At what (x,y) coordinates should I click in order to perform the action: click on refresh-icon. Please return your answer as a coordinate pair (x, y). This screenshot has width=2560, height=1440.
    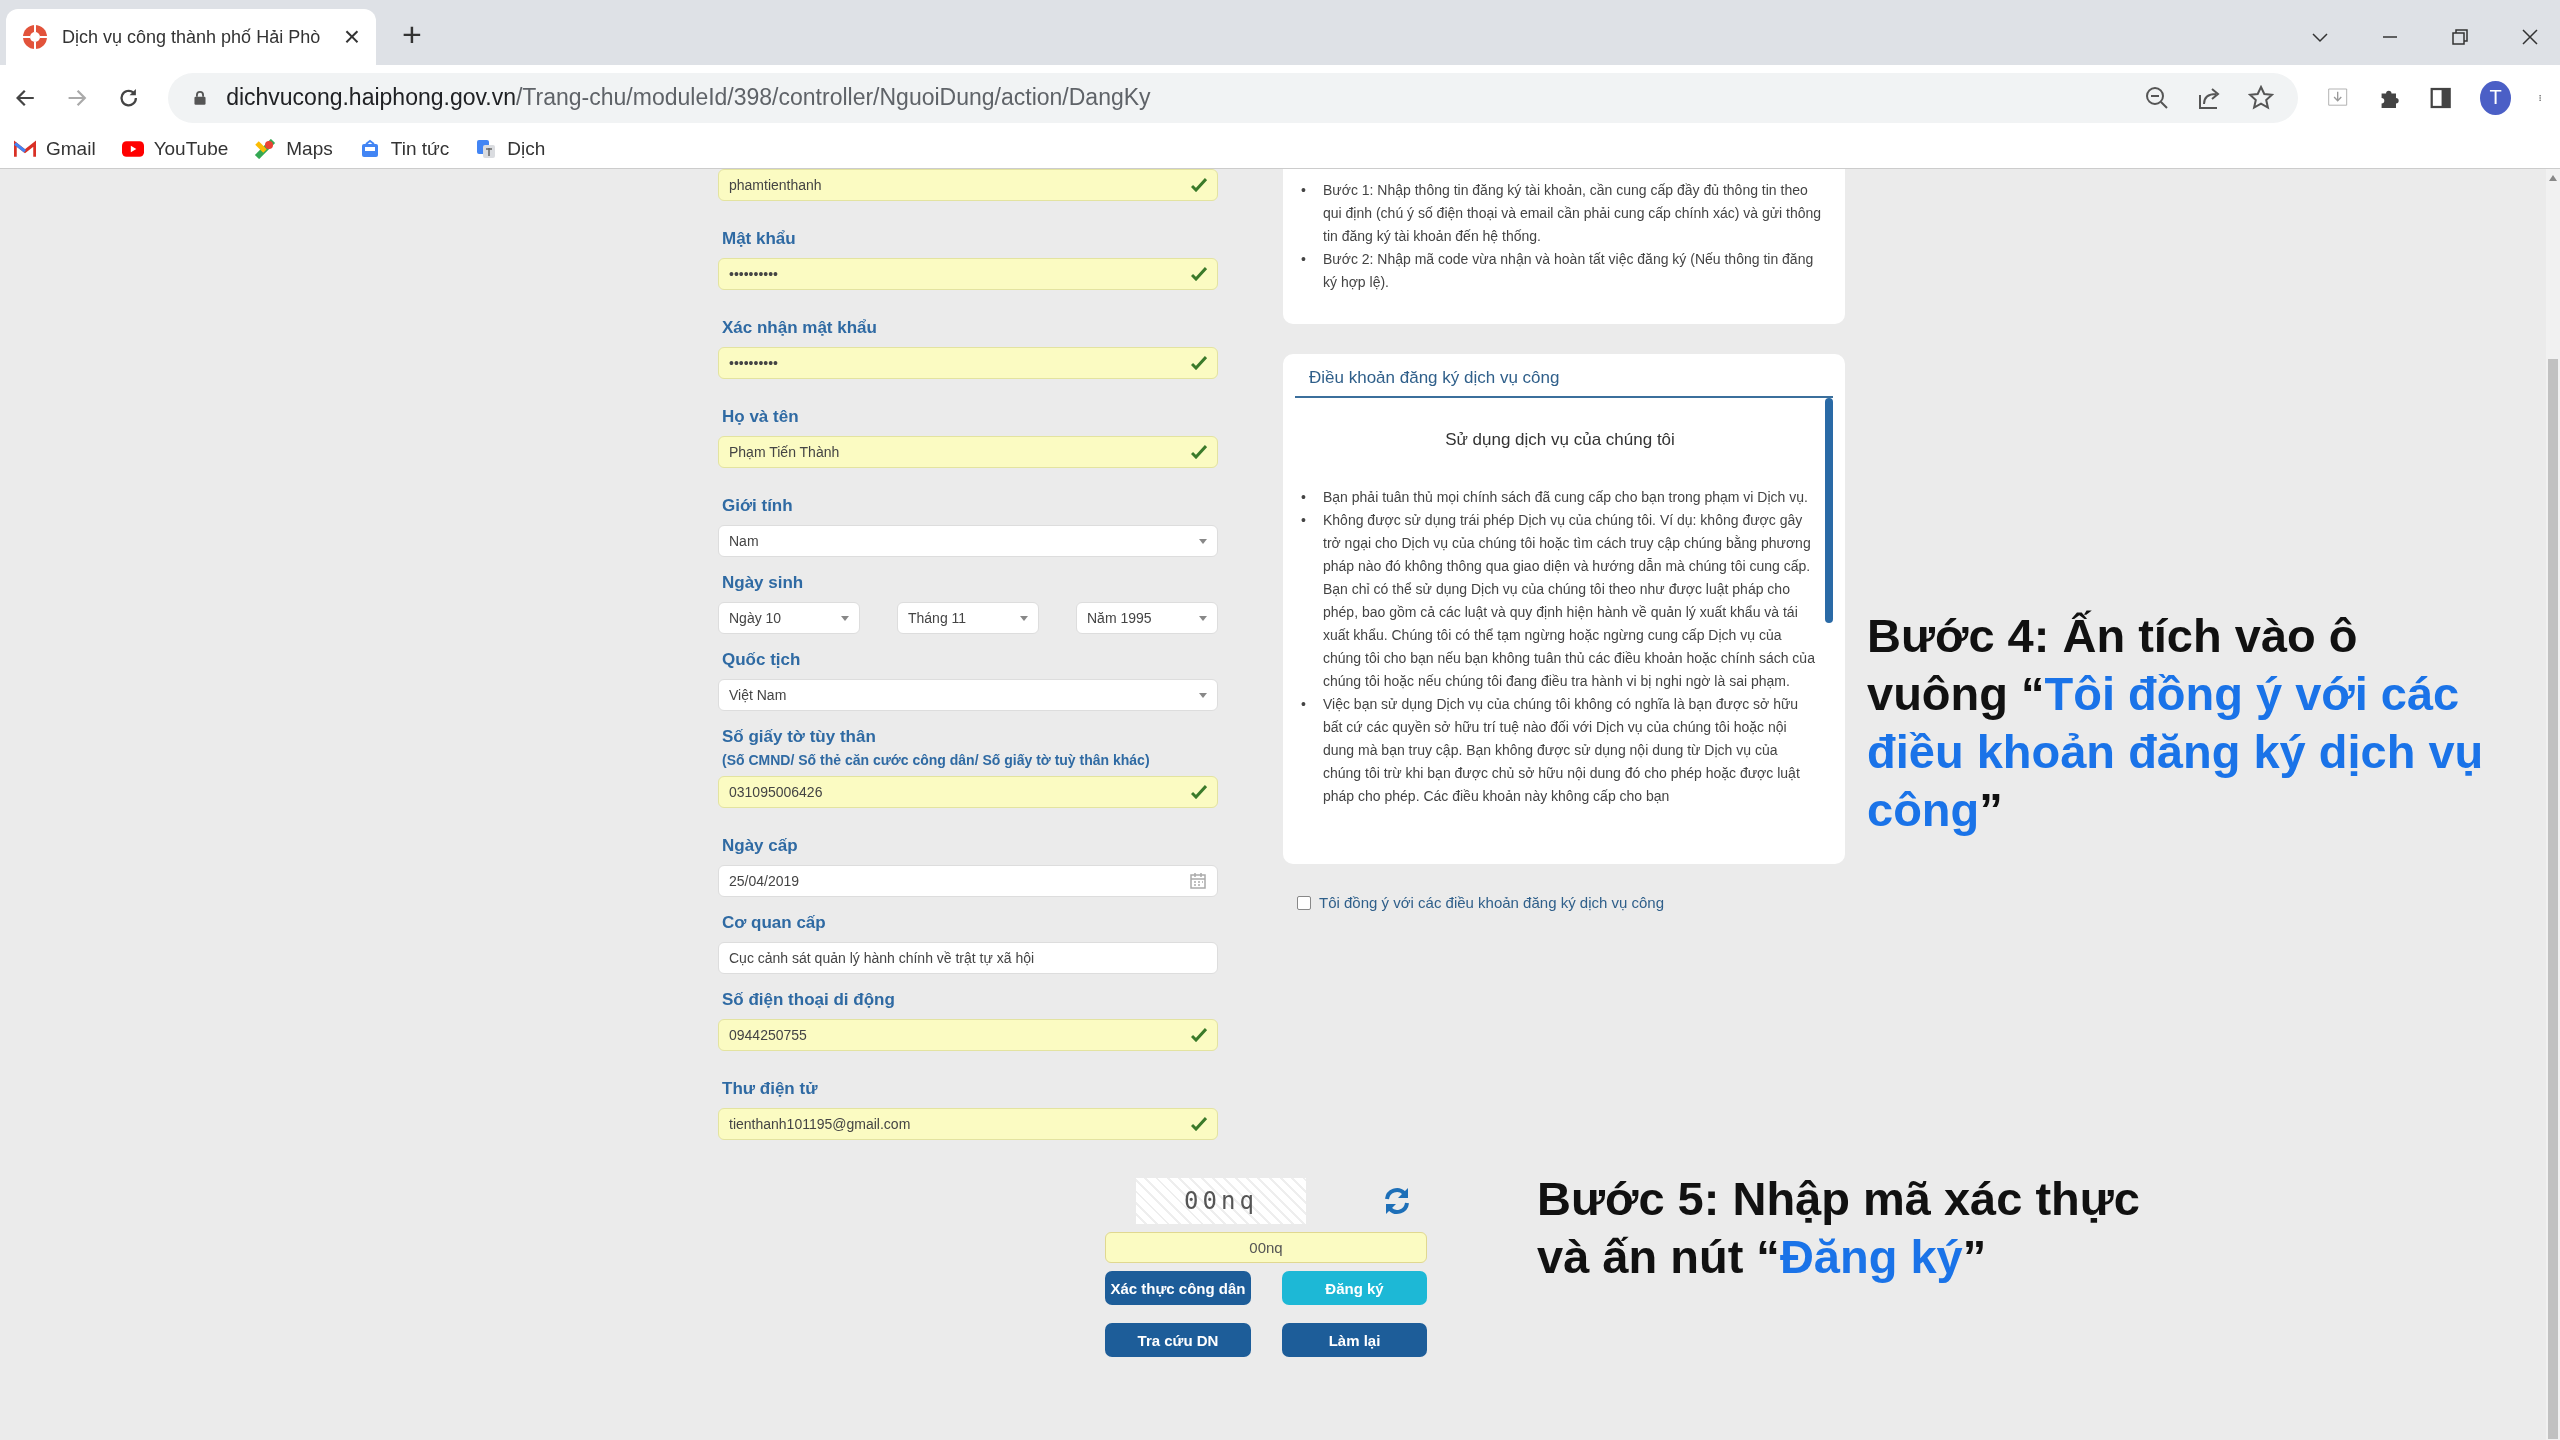
    Looking at the image, I should click on (1397, 1201).